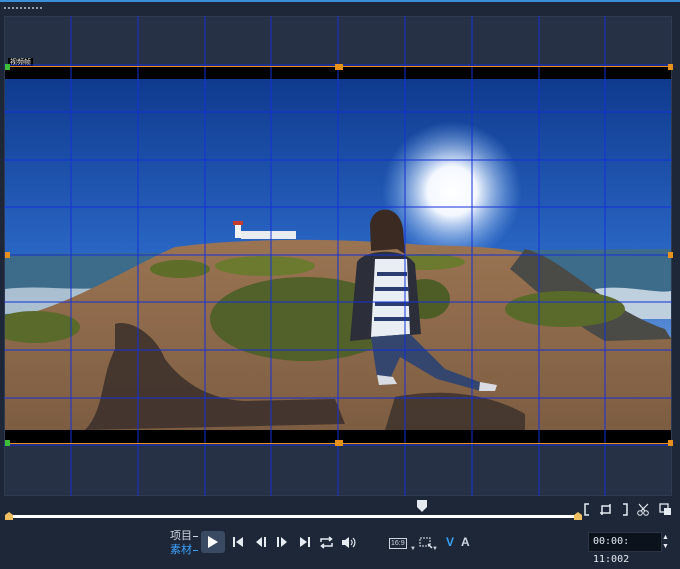 The height and width of the screenshot is (569, 680). I want to click on crop-handle-bottom-left, so click(7, 443).